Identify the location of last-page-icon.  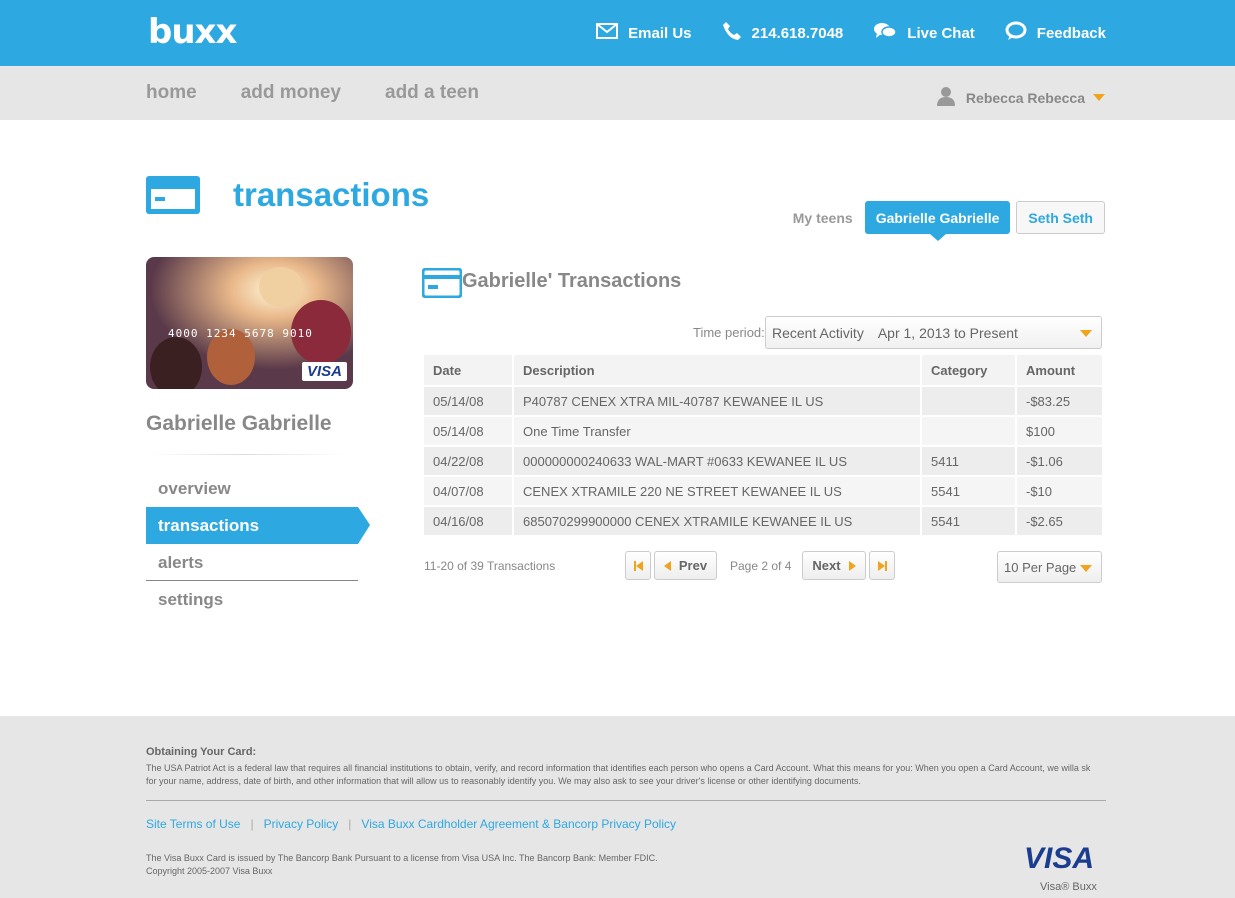
(882, 565).